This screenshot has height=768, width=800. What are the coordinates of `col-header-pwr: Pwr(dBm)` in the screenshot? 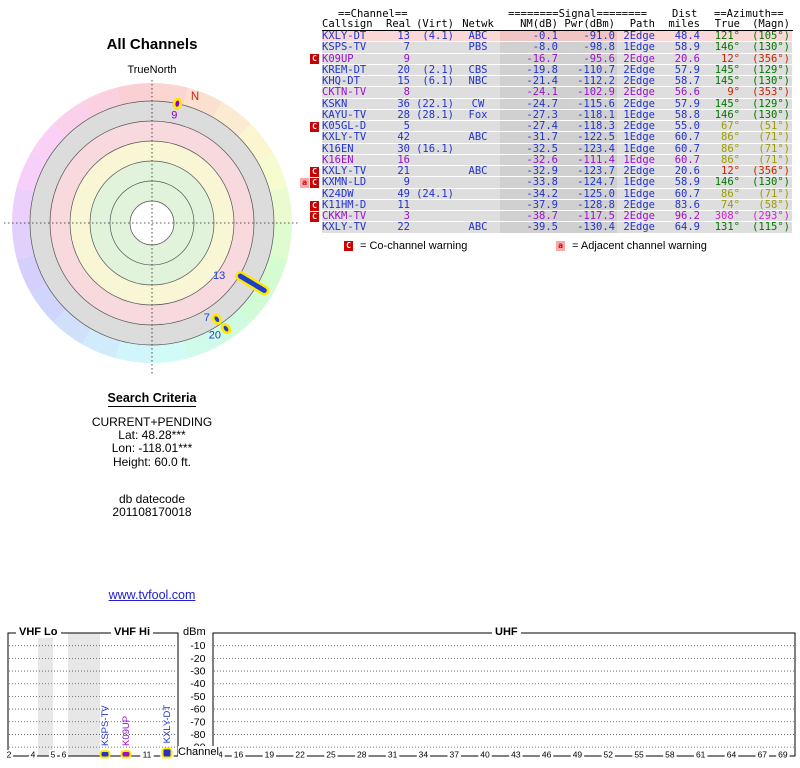 It's located at (589, 24).